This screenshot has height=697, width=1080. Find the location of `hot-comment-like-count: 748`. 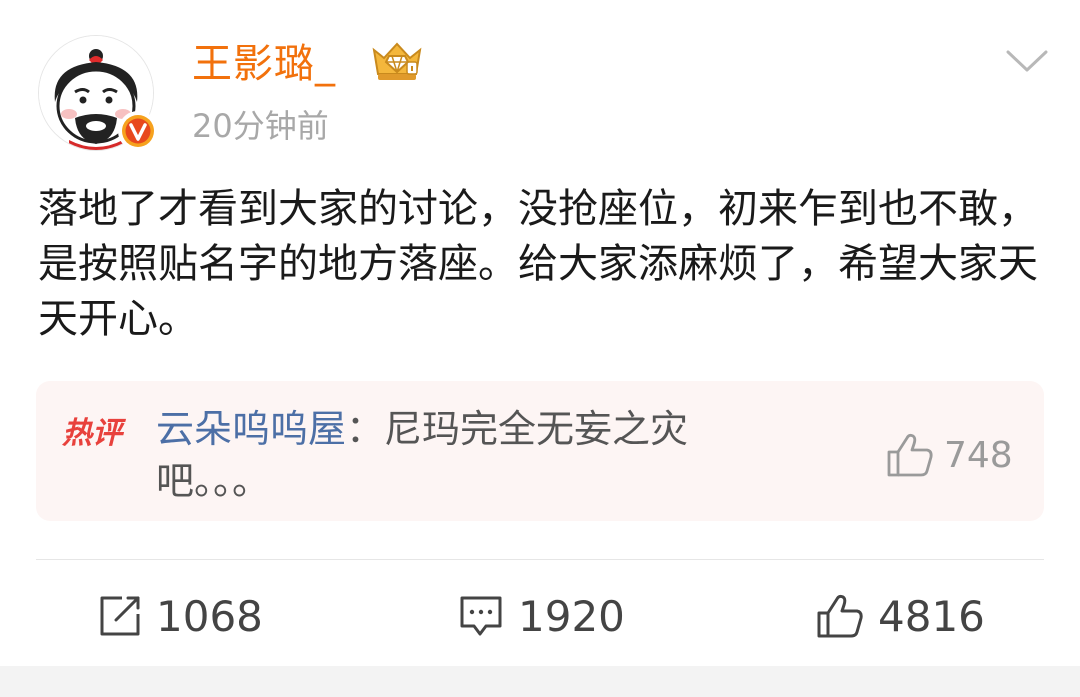

hot-comment-like-count: 748 is located at coordinates (978, 455).